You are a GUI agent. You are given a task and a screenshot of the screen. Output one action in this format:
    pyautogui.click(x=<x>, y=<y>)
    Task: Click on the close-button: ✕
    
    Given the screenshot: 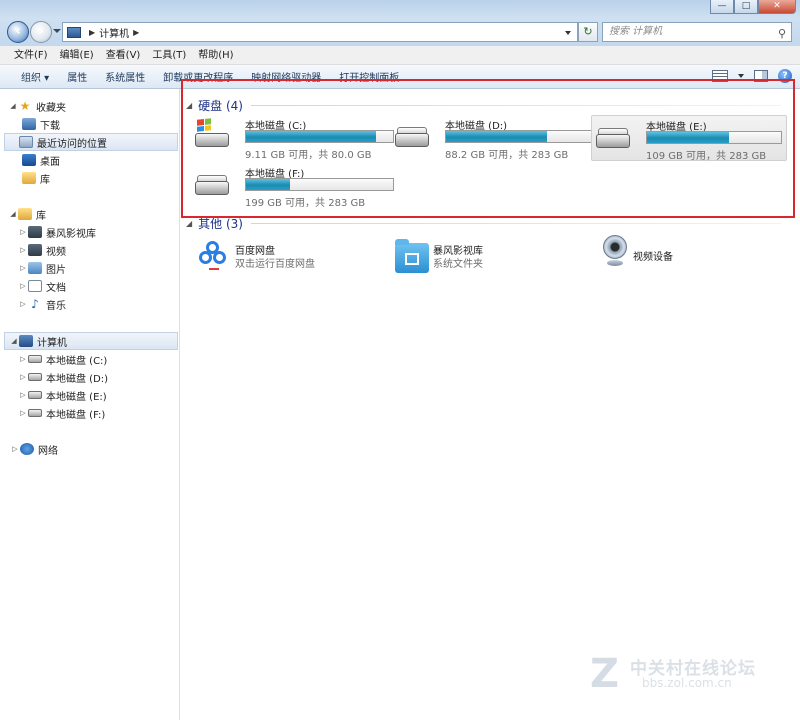 What is the action you would take?
    pyautogui.click(x=777, y=7)
    